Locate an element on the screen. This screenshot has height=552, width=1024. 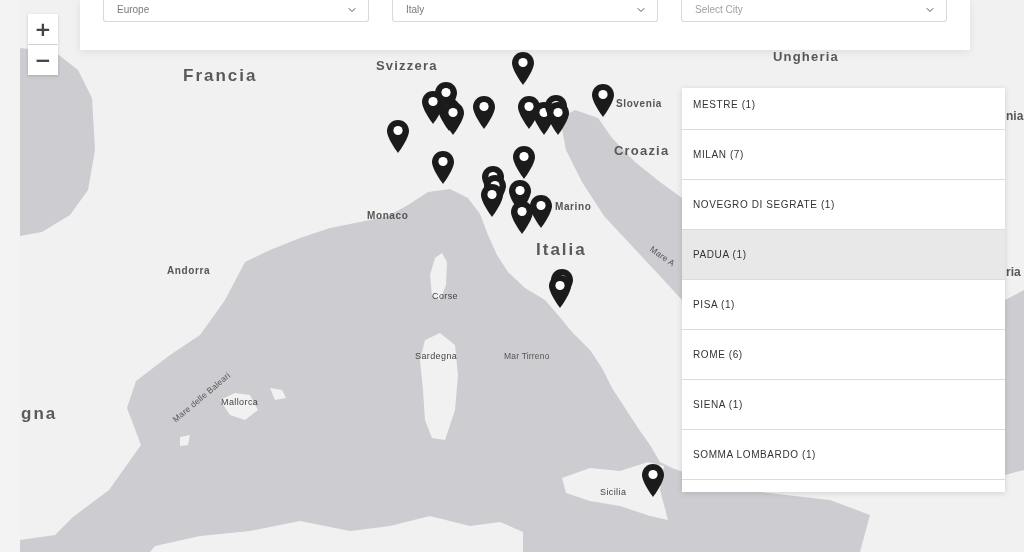
zoom-out-button: − is located at coordinates (43, 60).